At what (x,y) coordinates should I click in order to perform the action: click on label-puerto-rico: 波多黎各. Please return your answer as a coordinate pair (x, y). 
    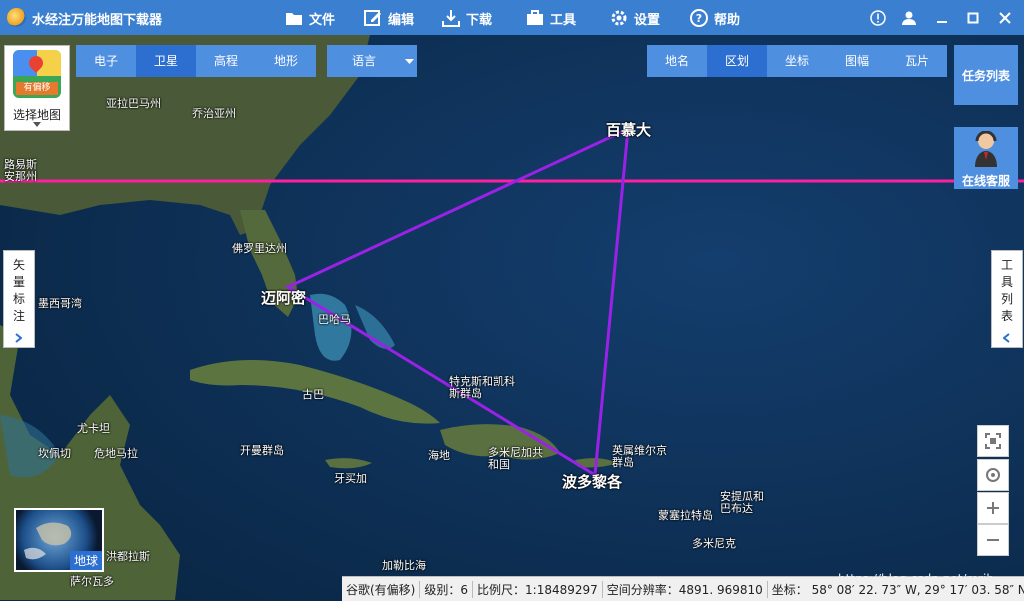
    Looking at the image, I should click on (592, 482).